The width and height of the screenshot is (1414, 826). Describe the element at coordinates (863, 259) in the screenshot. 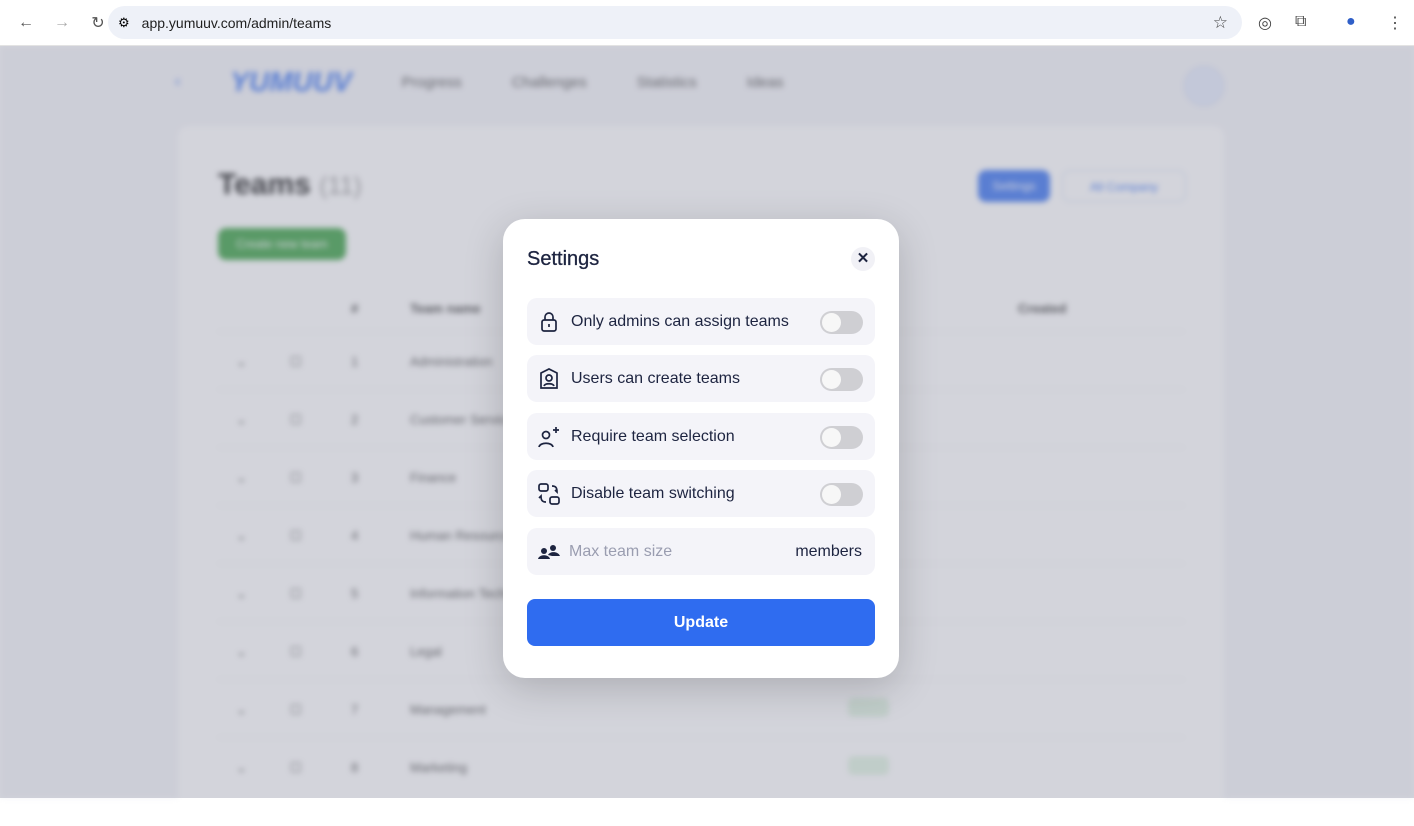

I see `close-icon: ✕` at that location.